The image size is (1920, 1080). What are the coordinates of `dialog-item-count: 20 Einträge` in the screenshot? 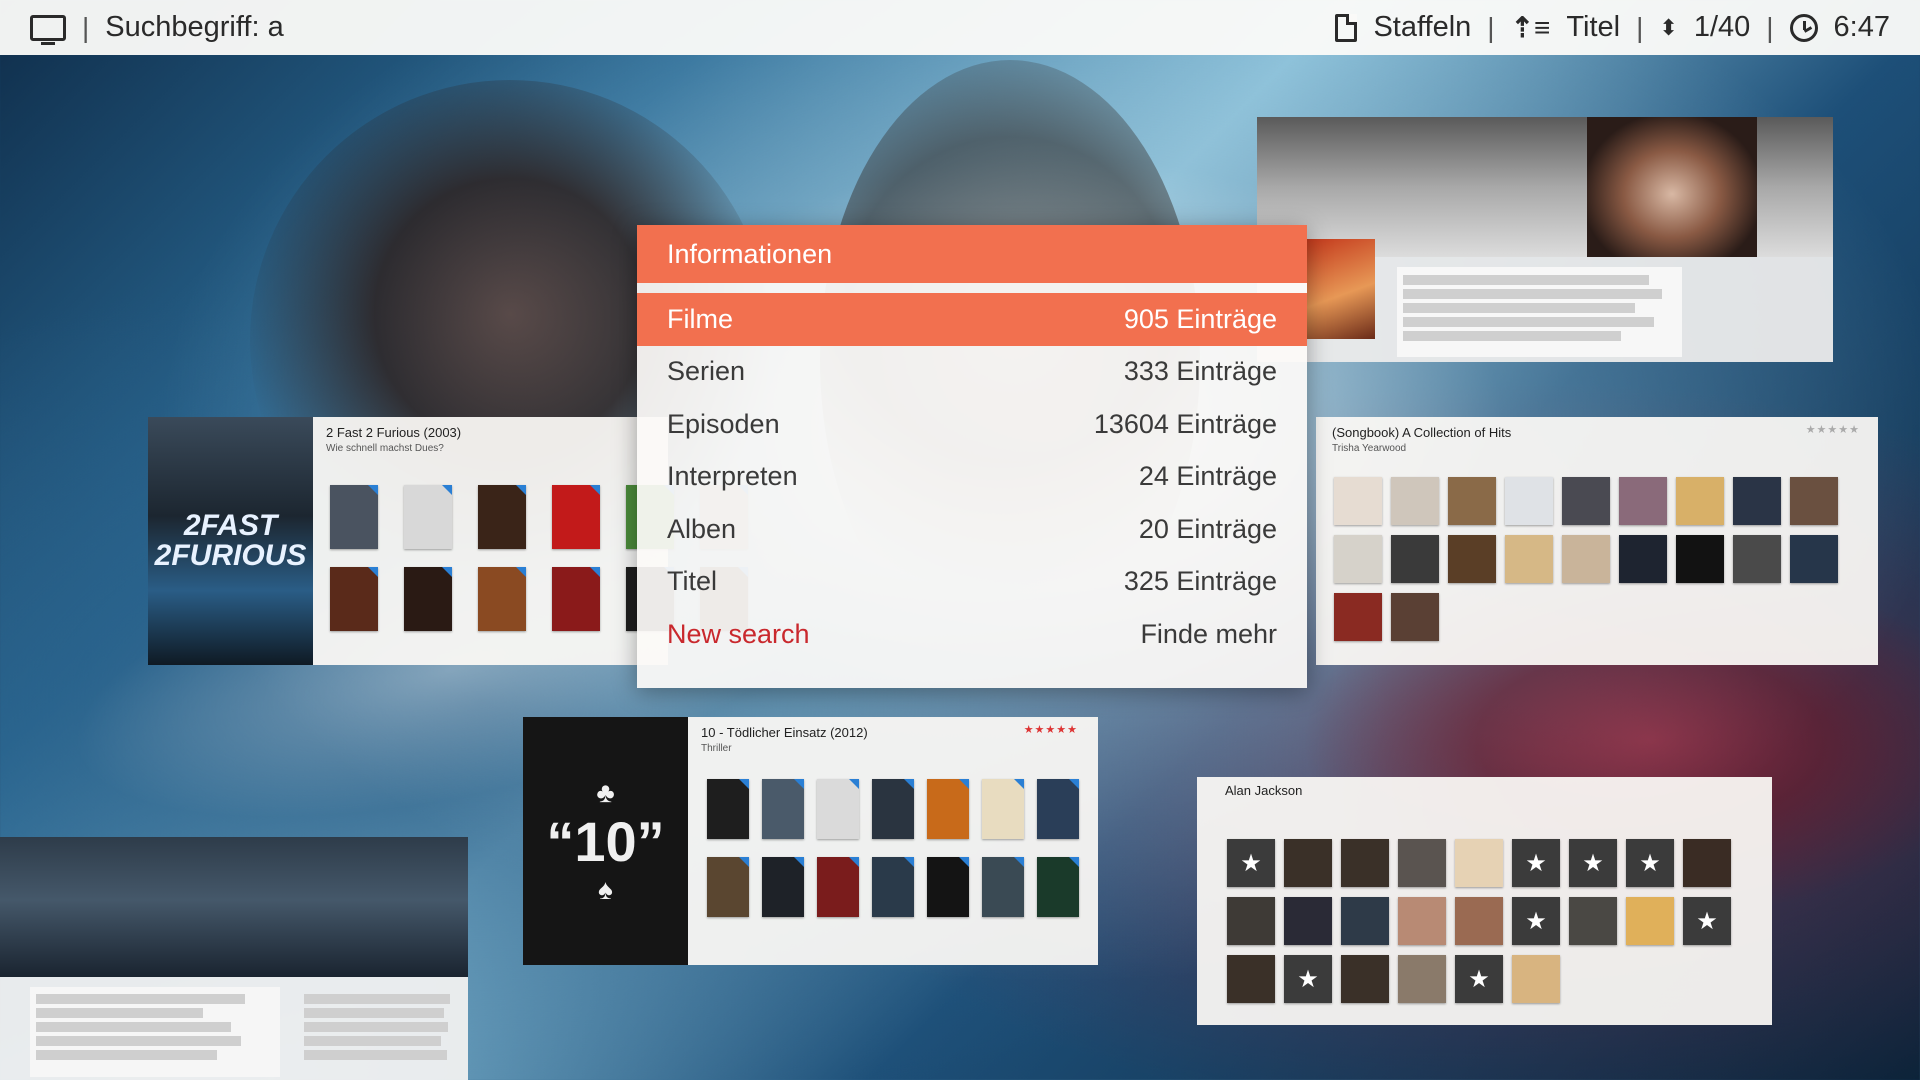 It's located at (1207, 528).